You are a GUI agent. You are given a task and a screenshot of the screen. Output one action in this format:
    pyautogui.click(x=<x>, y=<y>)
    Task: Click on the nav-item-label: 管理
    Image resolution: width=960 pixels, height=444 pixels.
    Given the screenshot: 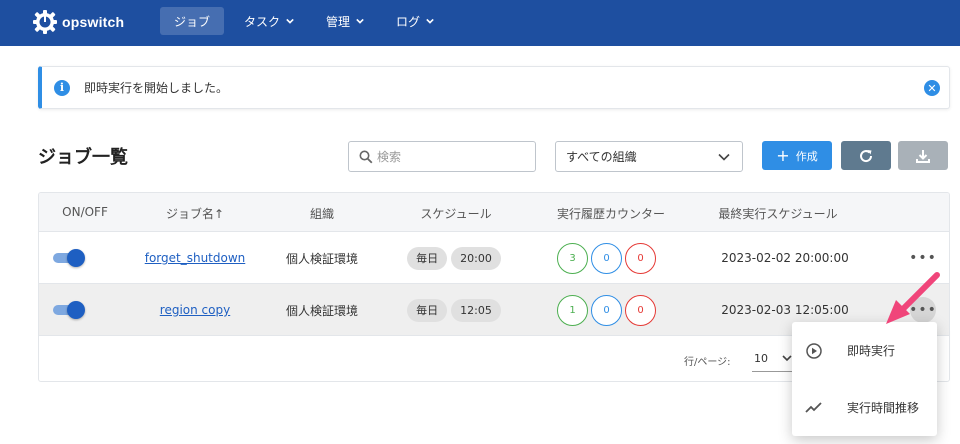 What is the action you would take?
    pyautogui.click(x=338, y=21)
    